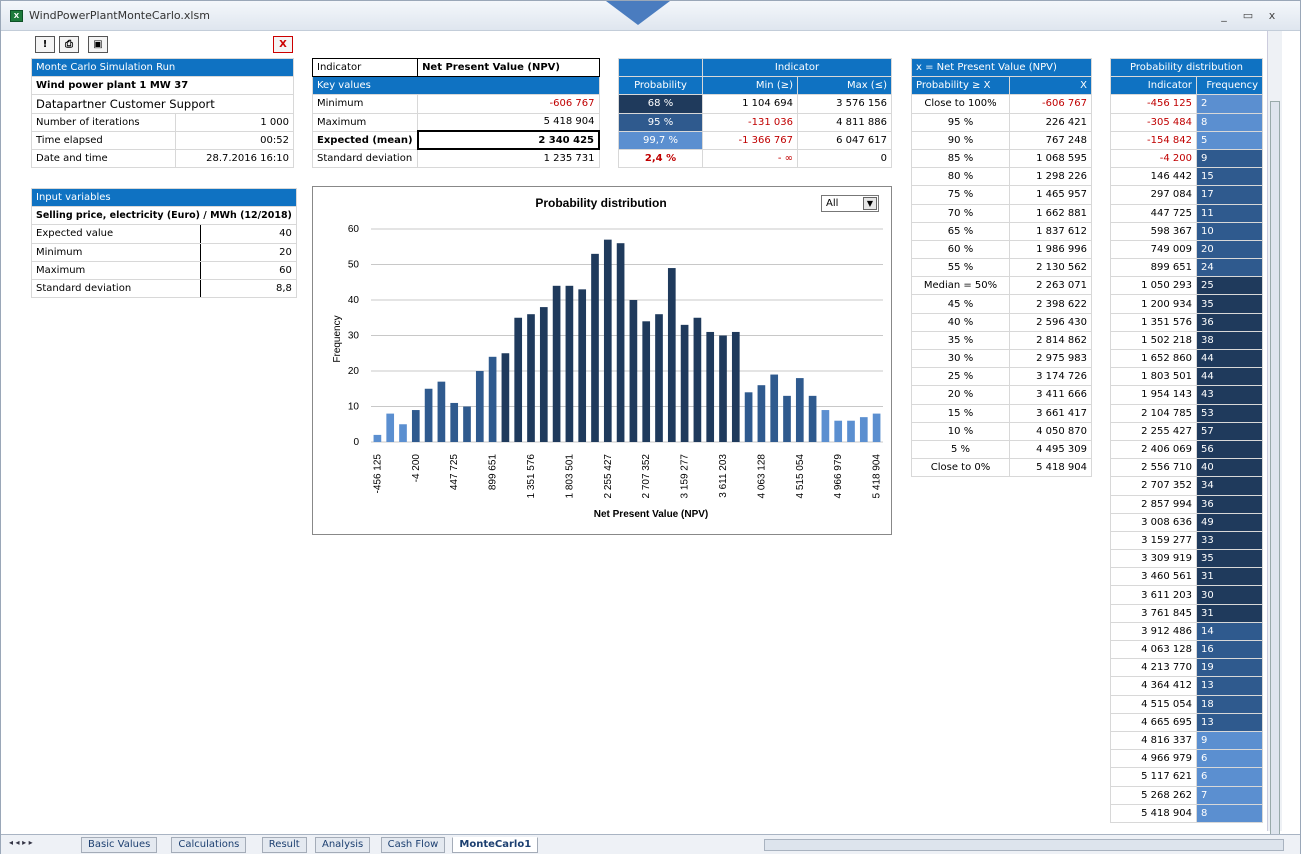  What do you see at coordinates (98, 44) in the screenshot?
I see `camera-button: ▣` at bounding box center [98, 44].